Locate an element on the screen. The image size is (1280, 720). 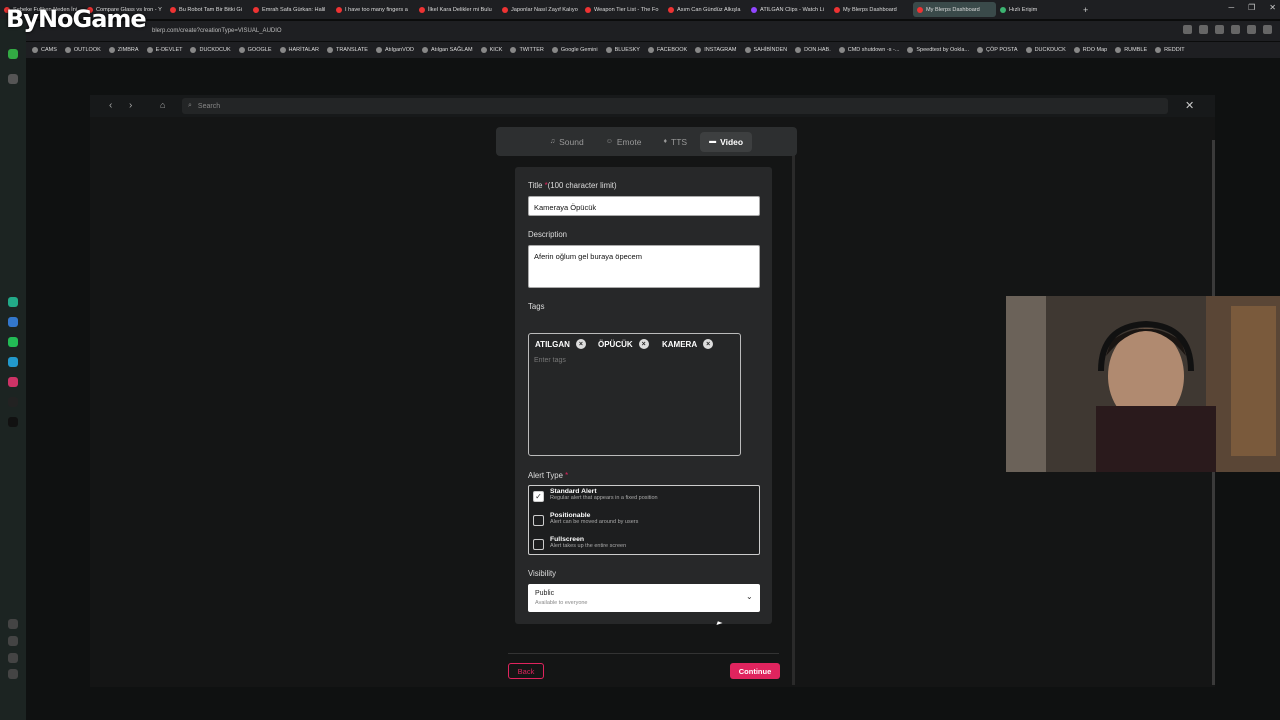
bookmark-item: DUCKDCUK is located at coordinates (210, 50).